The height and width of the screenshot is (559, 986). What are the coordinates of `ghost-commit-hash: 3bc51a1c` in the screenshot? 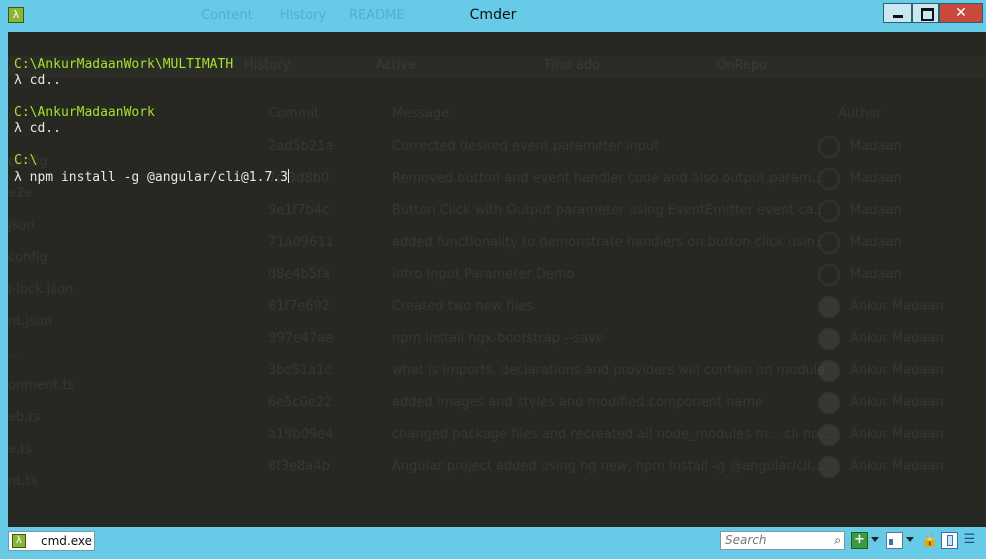 It's located at (300, 370).